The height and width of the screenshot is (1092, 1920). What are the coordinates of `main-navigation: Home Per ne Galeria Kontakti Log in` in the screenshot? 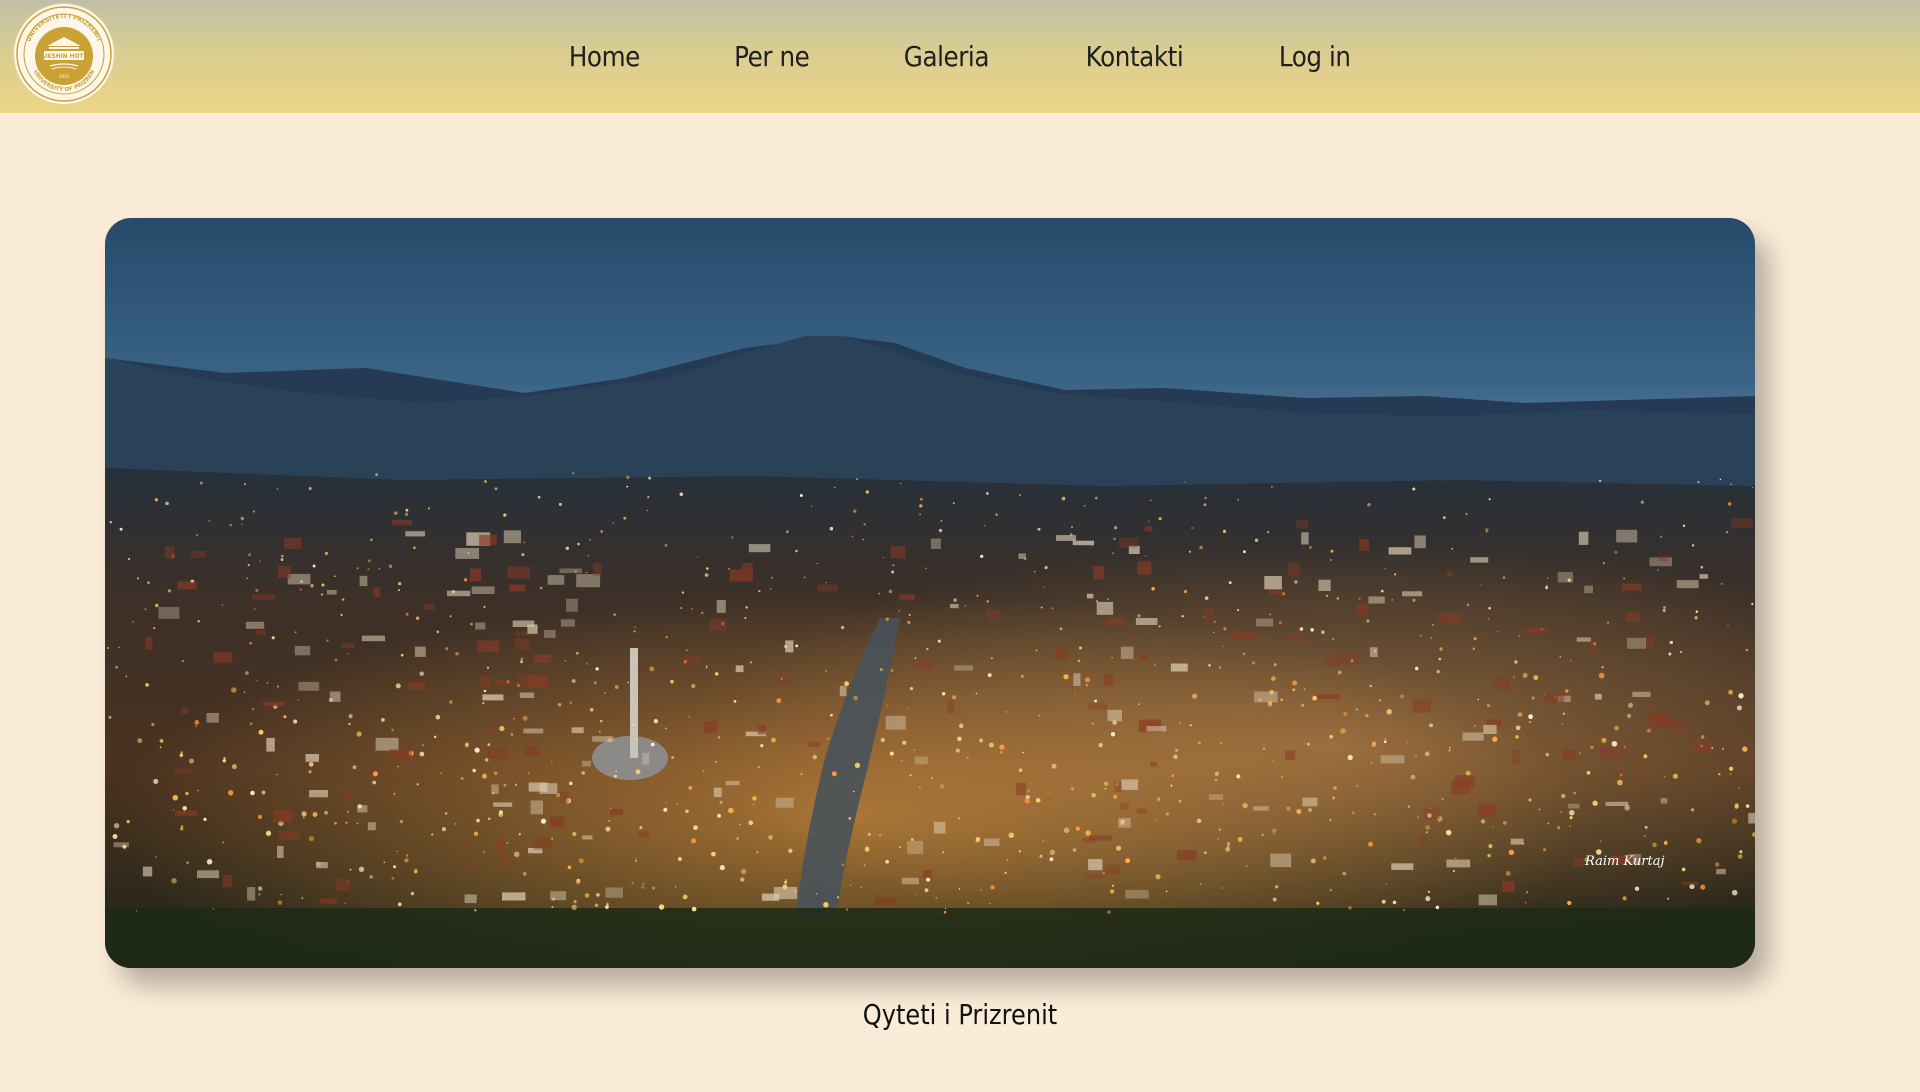 It's located at (960, 56).